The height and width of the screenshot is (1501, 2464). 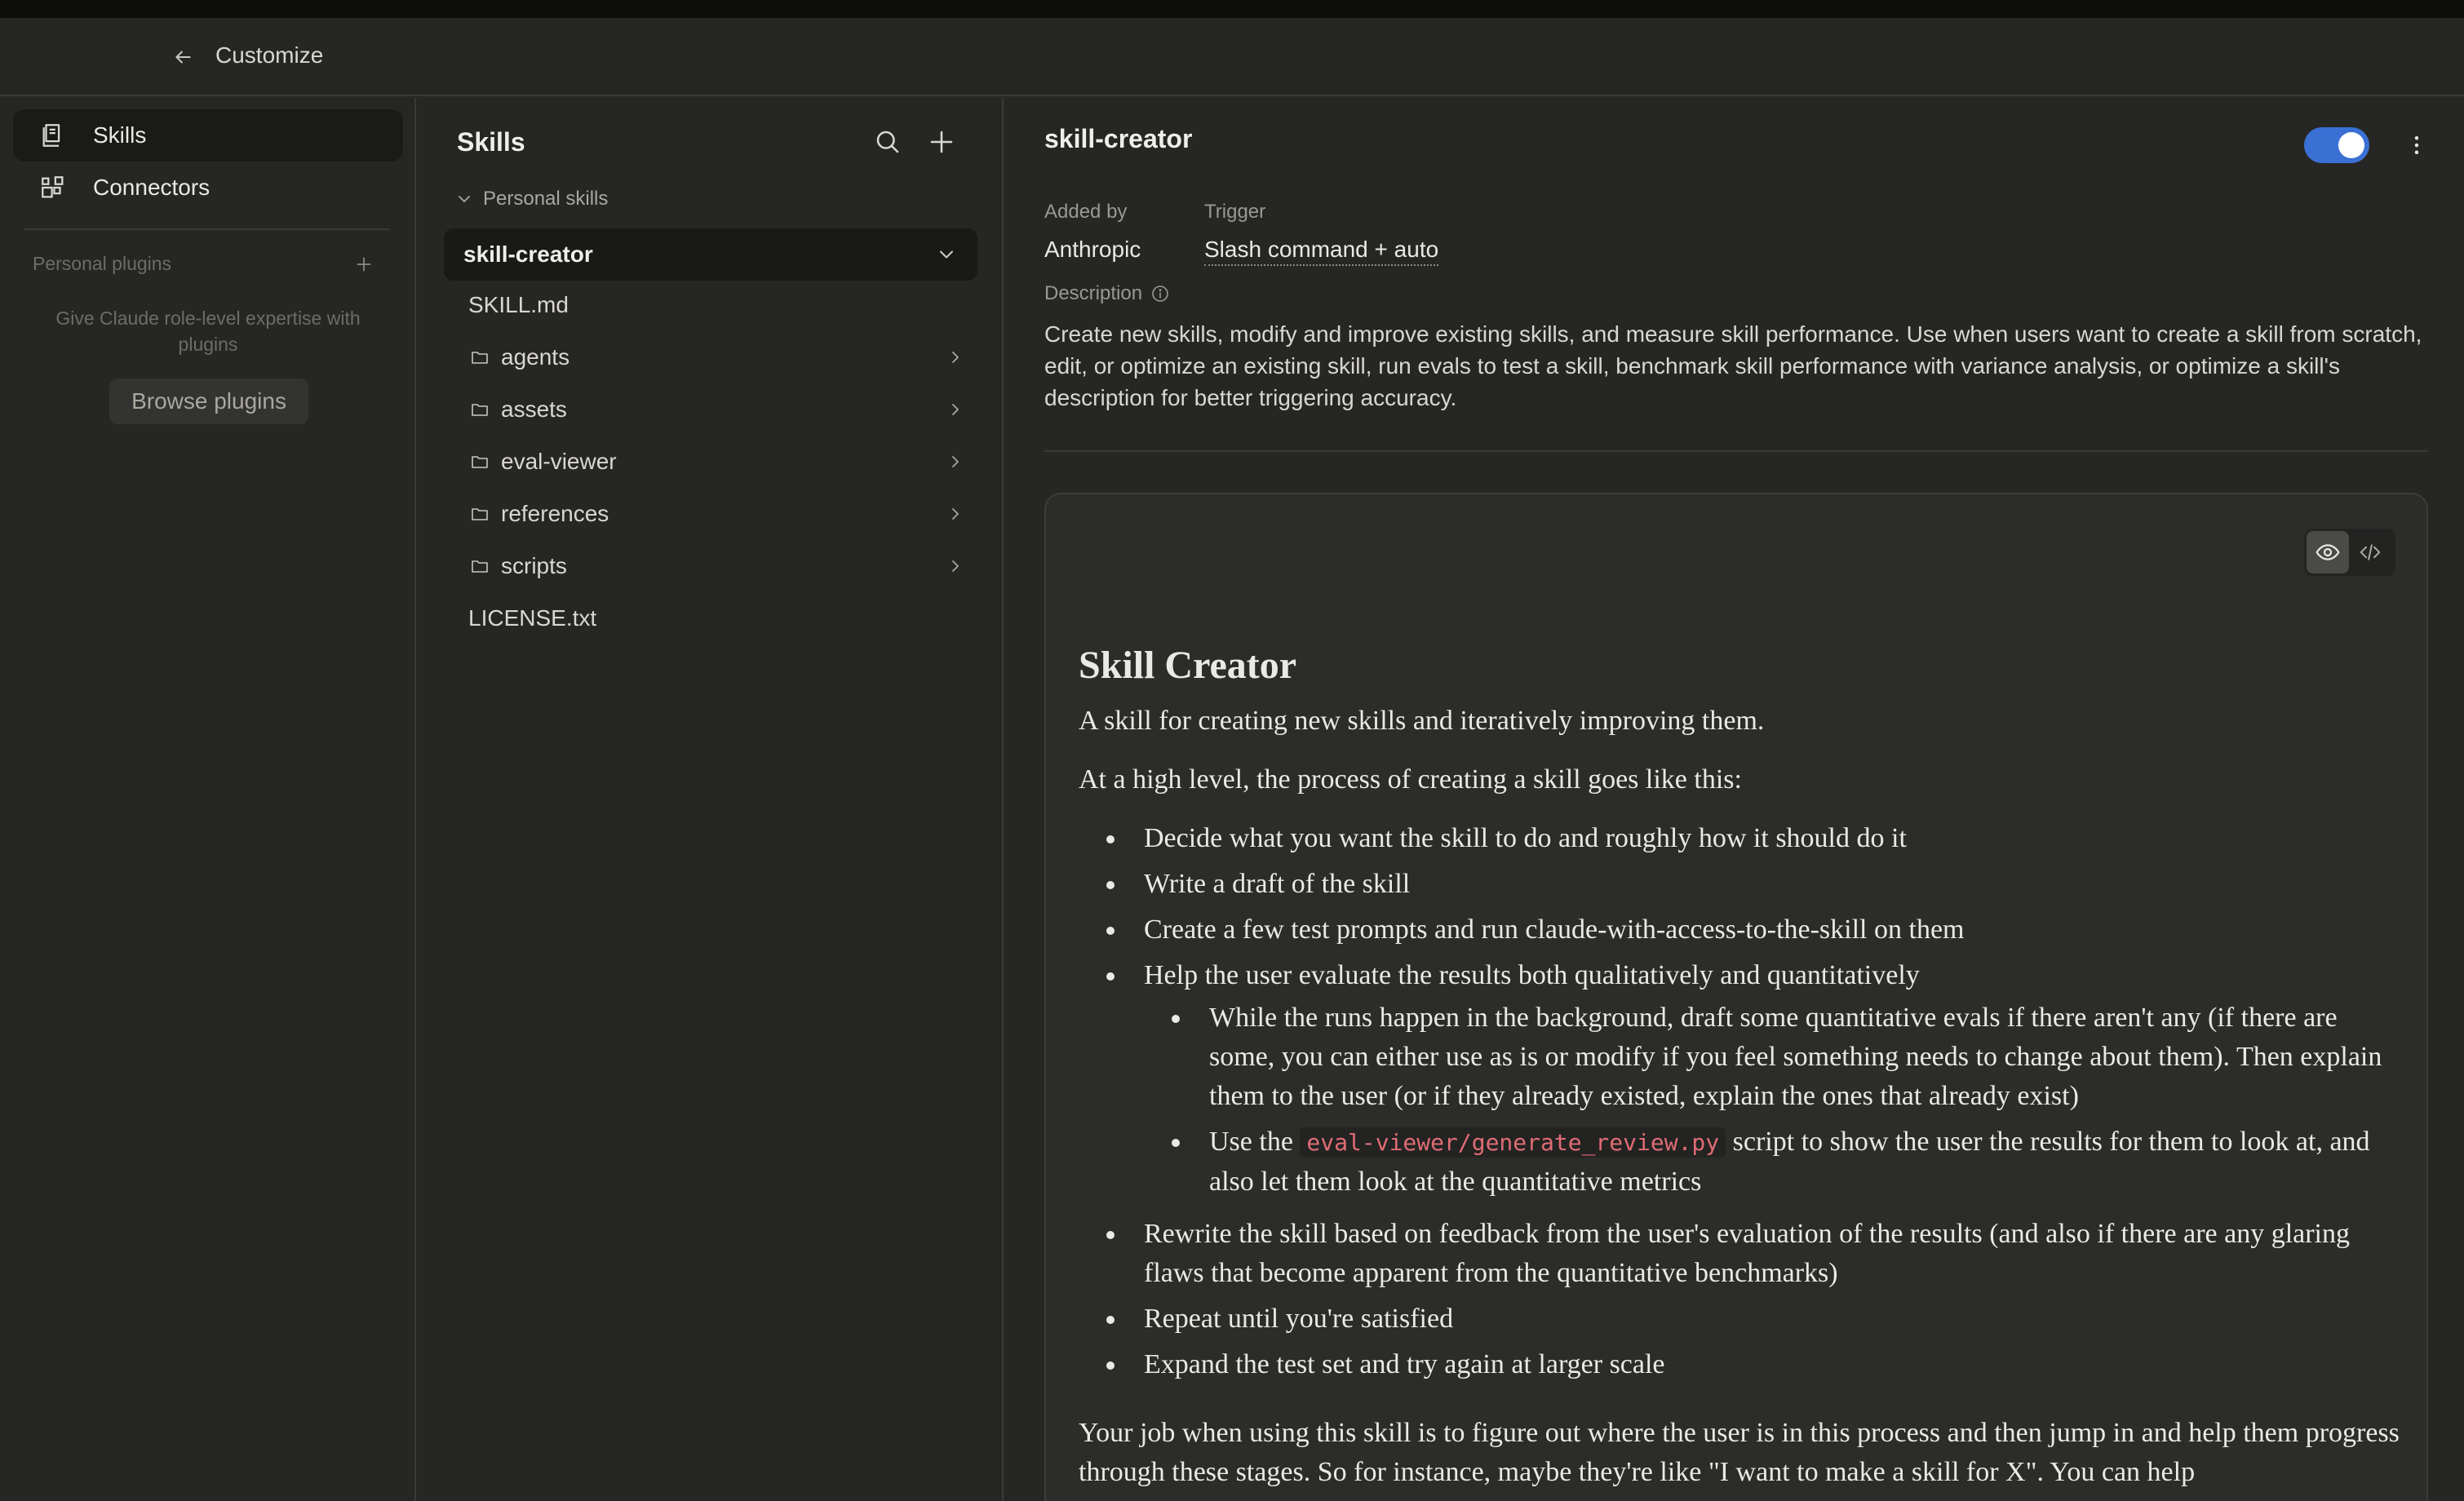 I want to click on added-by-label: Added by, so click(x=1086, y=212).